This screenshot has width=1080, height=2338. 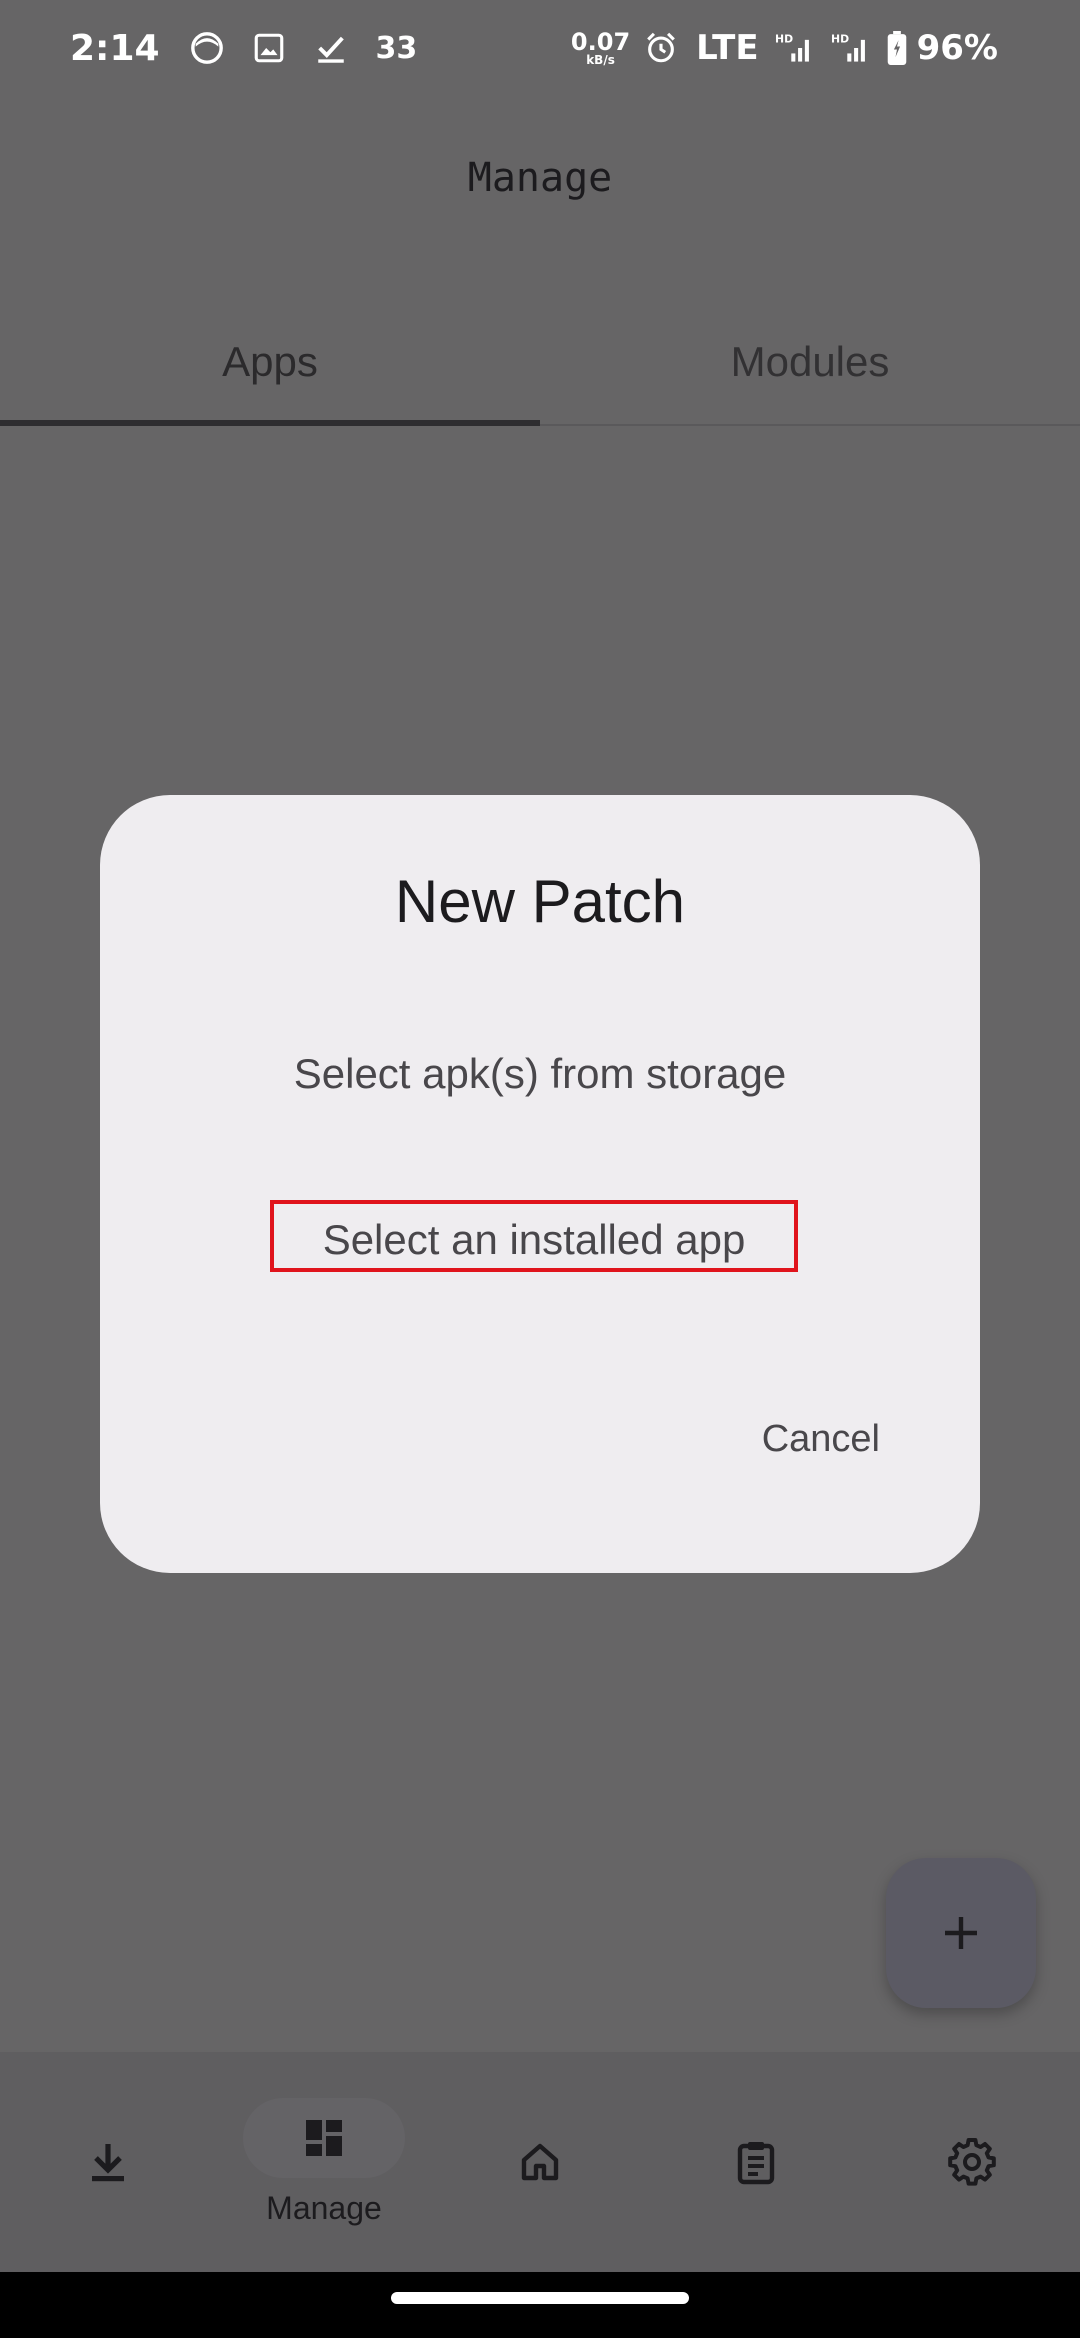 What do you see at coordinates (821, 1439) in the screenshot?
I see `cancel-button: Cancel` at bounding box center [821, 1439].